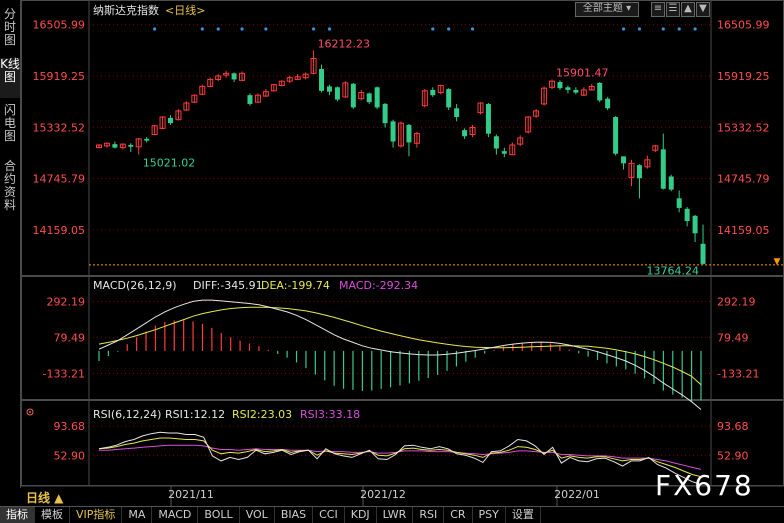 This screenshot has height=523, width=784. Describe the element at coordinates (733, 337) in the screenshot. I see `macd-y-tick-right: 79.49` at that location.